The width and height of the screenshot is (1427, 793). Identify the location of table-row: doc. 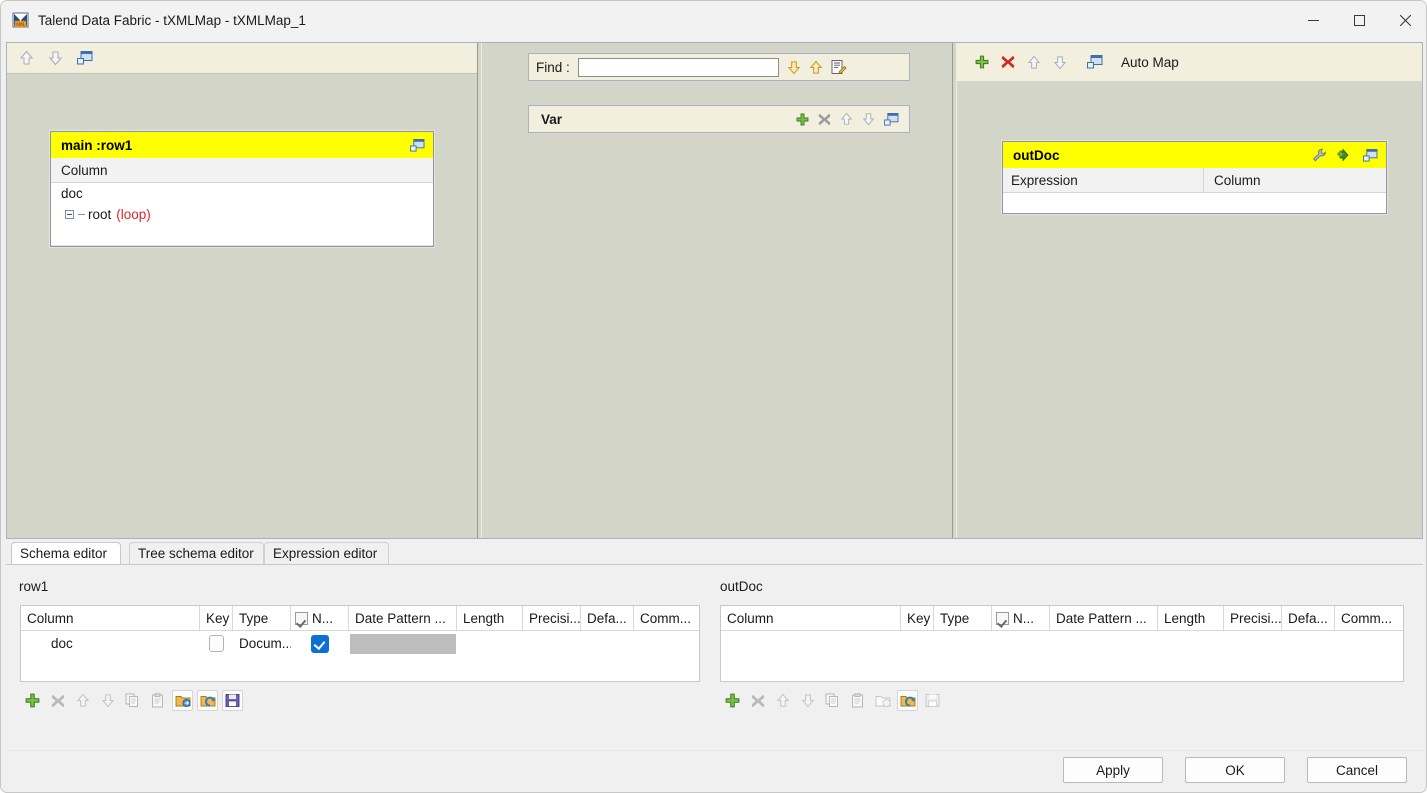
(242, 193).